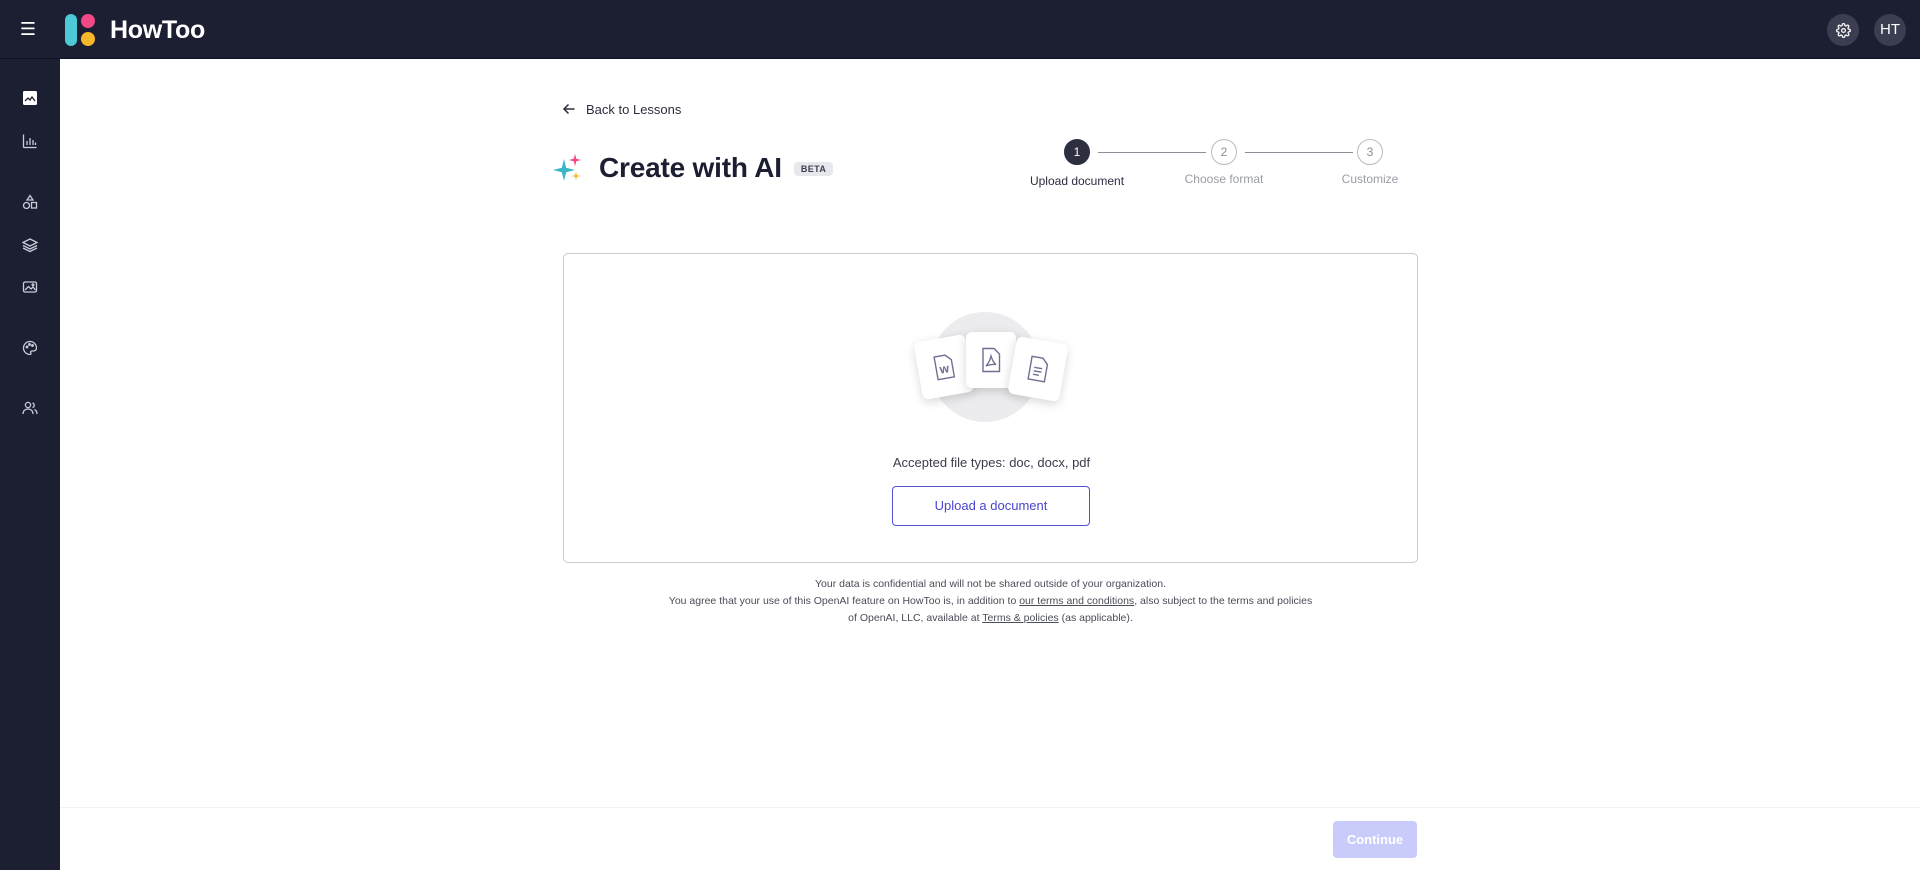  What do you see at coordinates (568, 109) in the screenshot?
I see `arrow-left-icon` at bounding box center [568, 109].